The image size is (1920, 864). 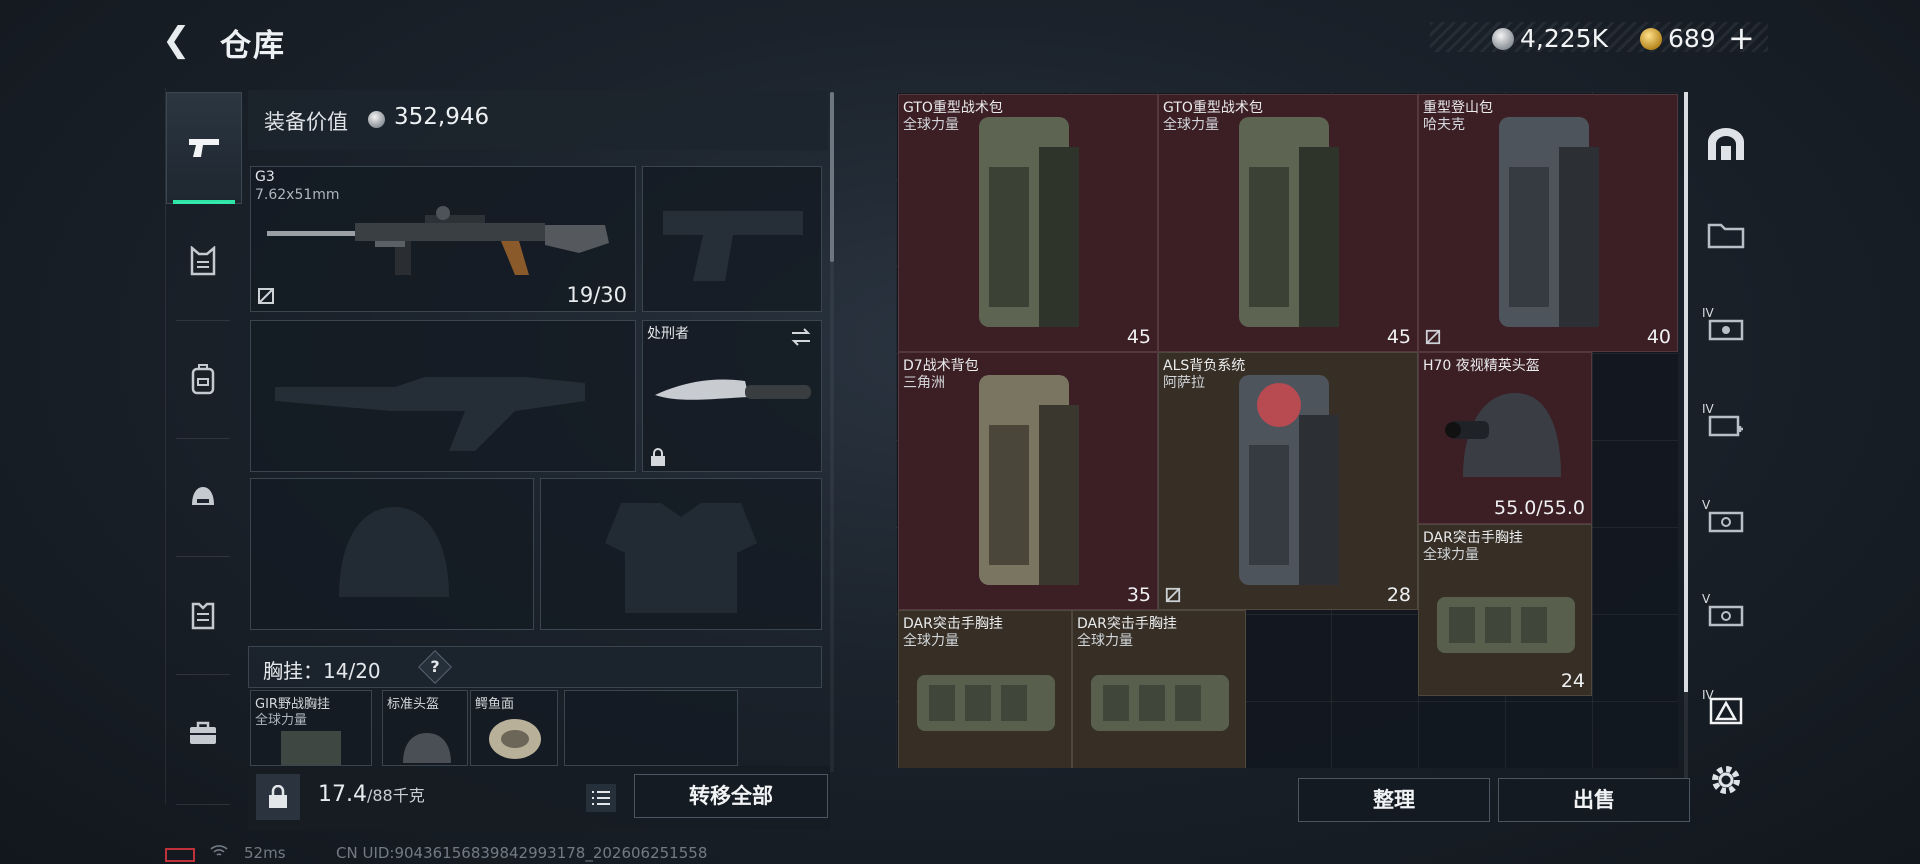 I want to click on currency-gold: 689, so click(x=1678, y=38).